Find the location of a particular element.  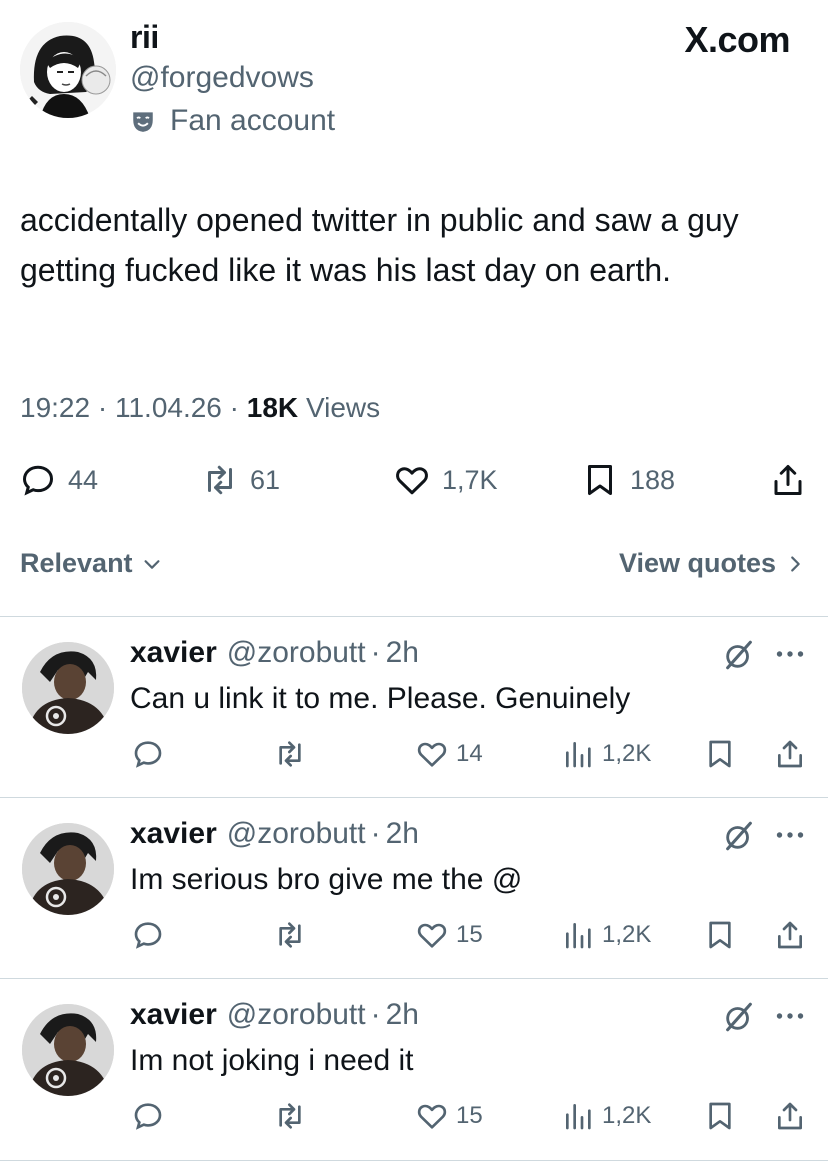

tweet-time: 19:22 is located at coordinates (55, 407).